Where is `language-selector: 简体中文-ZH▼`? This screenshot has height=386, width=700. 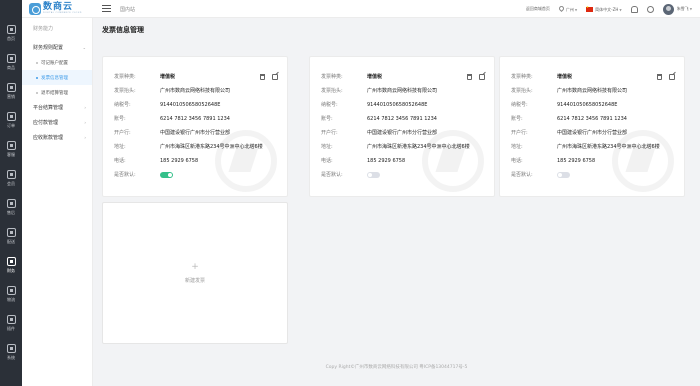 language-selector: 简体中文-ZH▼ is located at coordinates (604, 9).